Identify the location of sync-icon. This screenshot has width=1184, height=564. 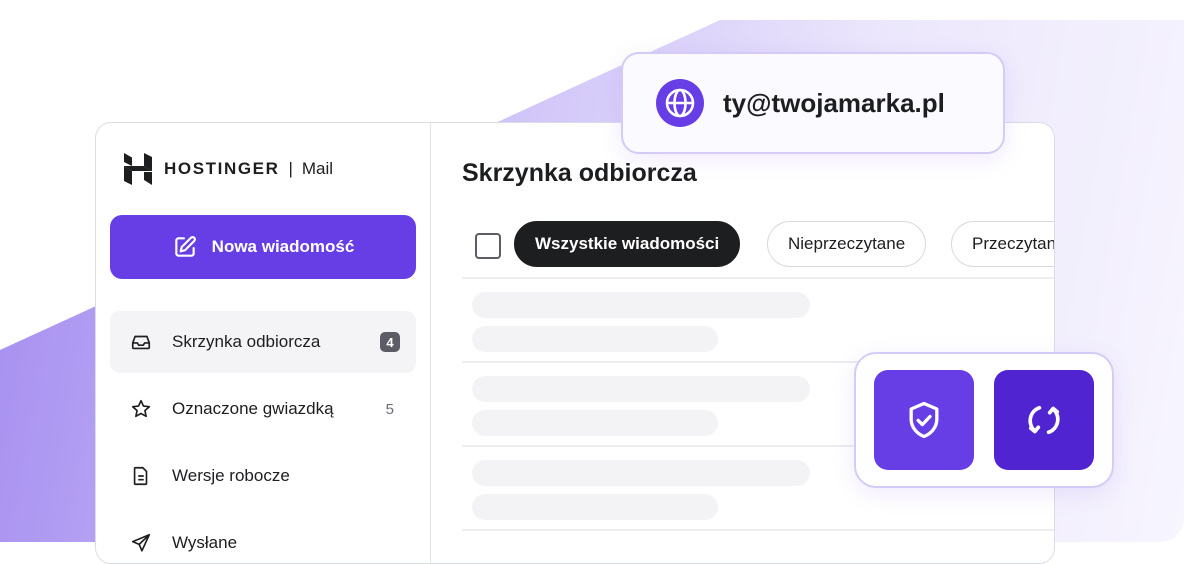
(1044, 420).